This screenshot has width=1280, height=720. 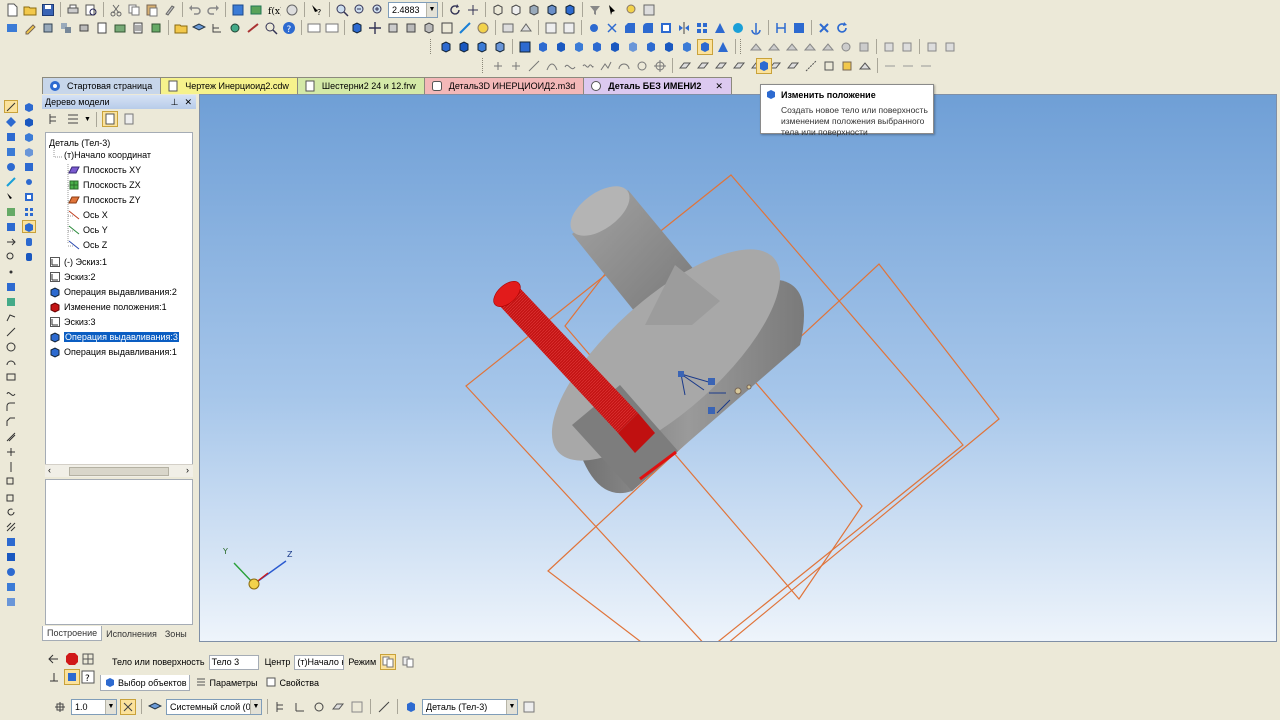 I want to click on notation-tool-icon, so click(x=11, y=136).